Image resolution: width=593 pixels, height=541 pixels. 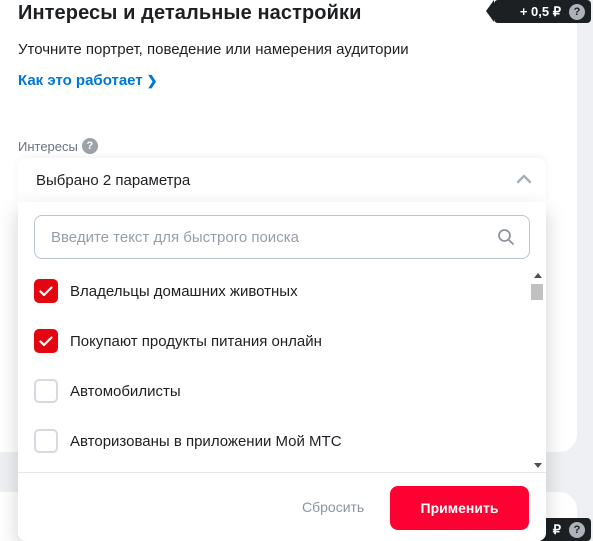 What do you see at coordinates (190, 13) in the screenshot?
I see `card-title: Интересы и детальные настройки` at bounding box center [190, 13].